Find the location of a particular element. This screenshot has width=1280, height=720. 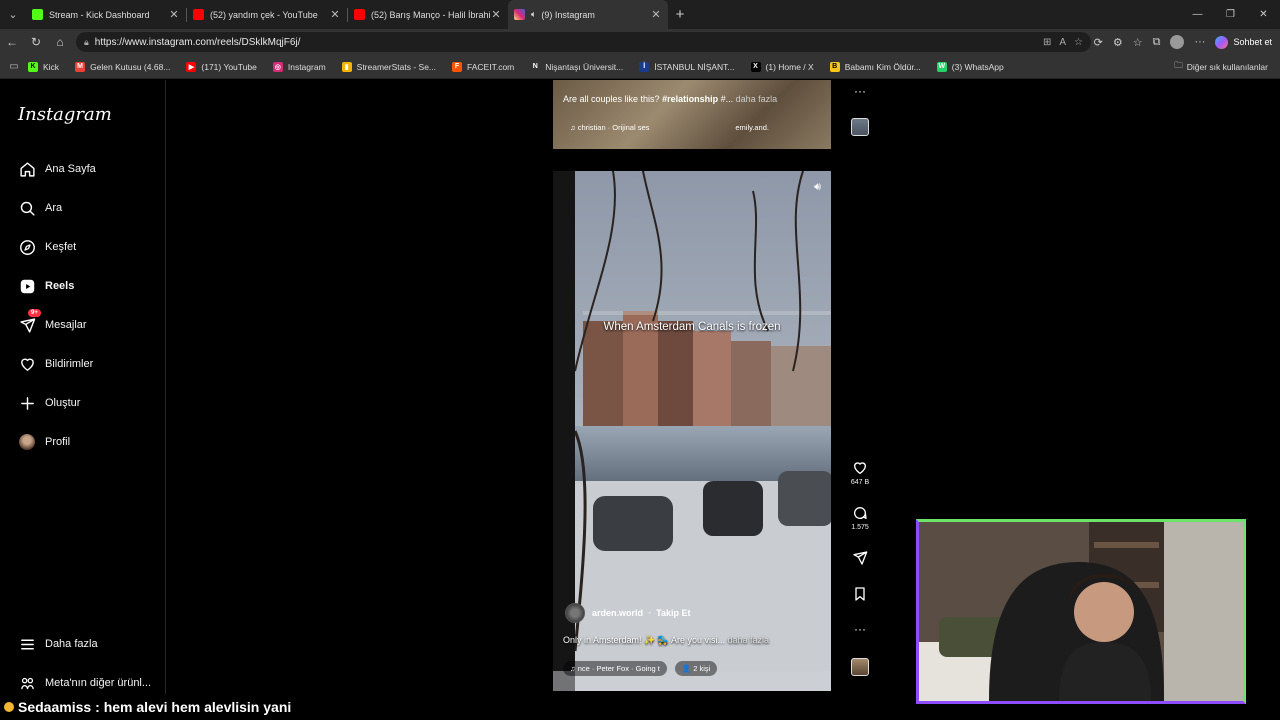

bookmark-whatsapp: W (3) WhatsApp is located at coordinates (970, 66).